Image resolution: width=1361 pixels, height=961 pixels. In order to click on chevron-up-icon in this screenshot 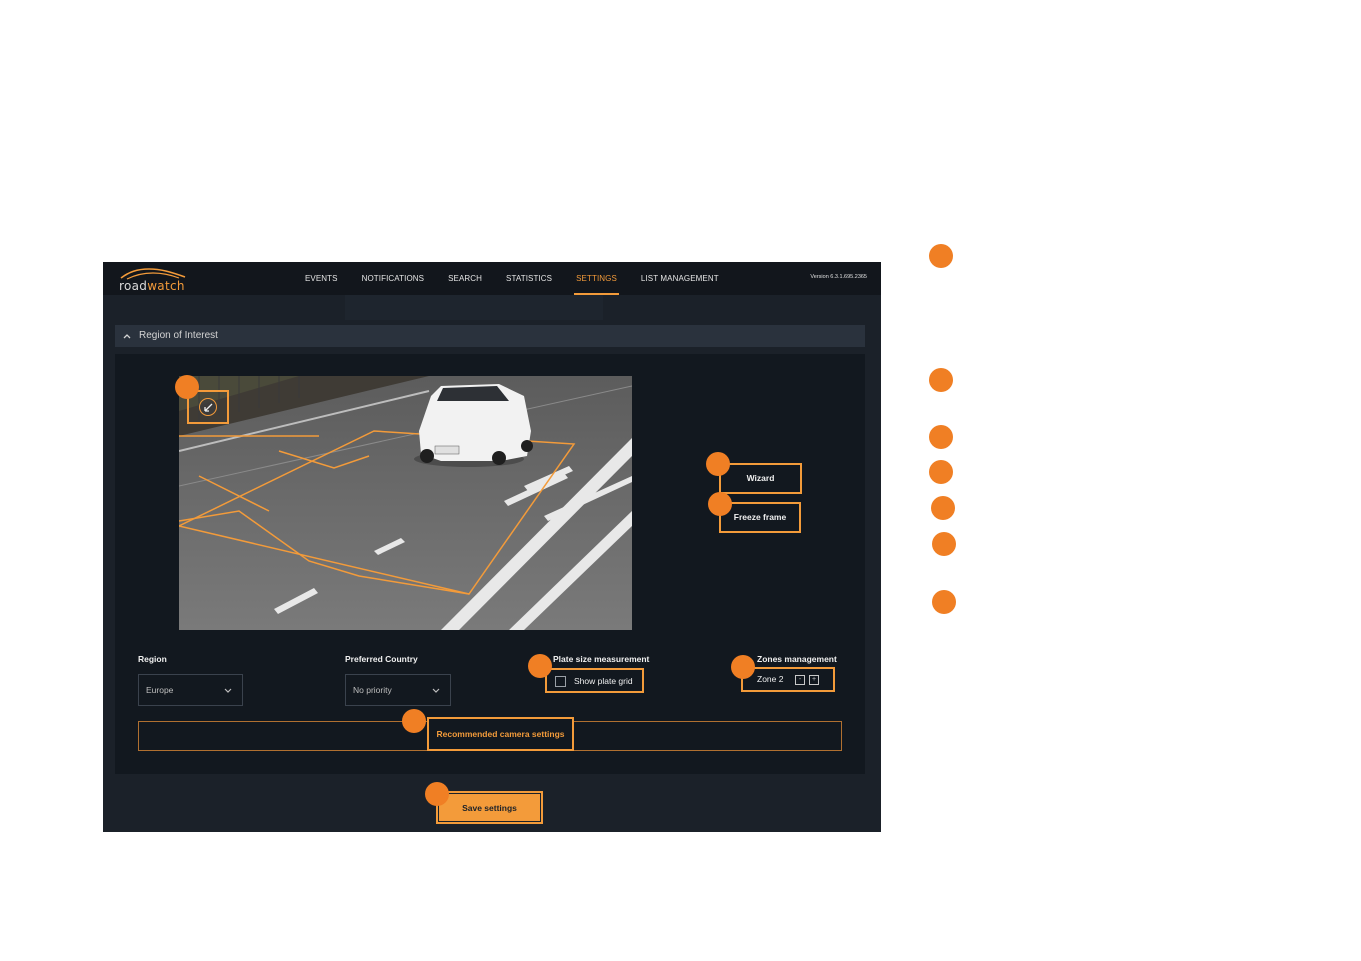, I will do `click(127, 336)`.